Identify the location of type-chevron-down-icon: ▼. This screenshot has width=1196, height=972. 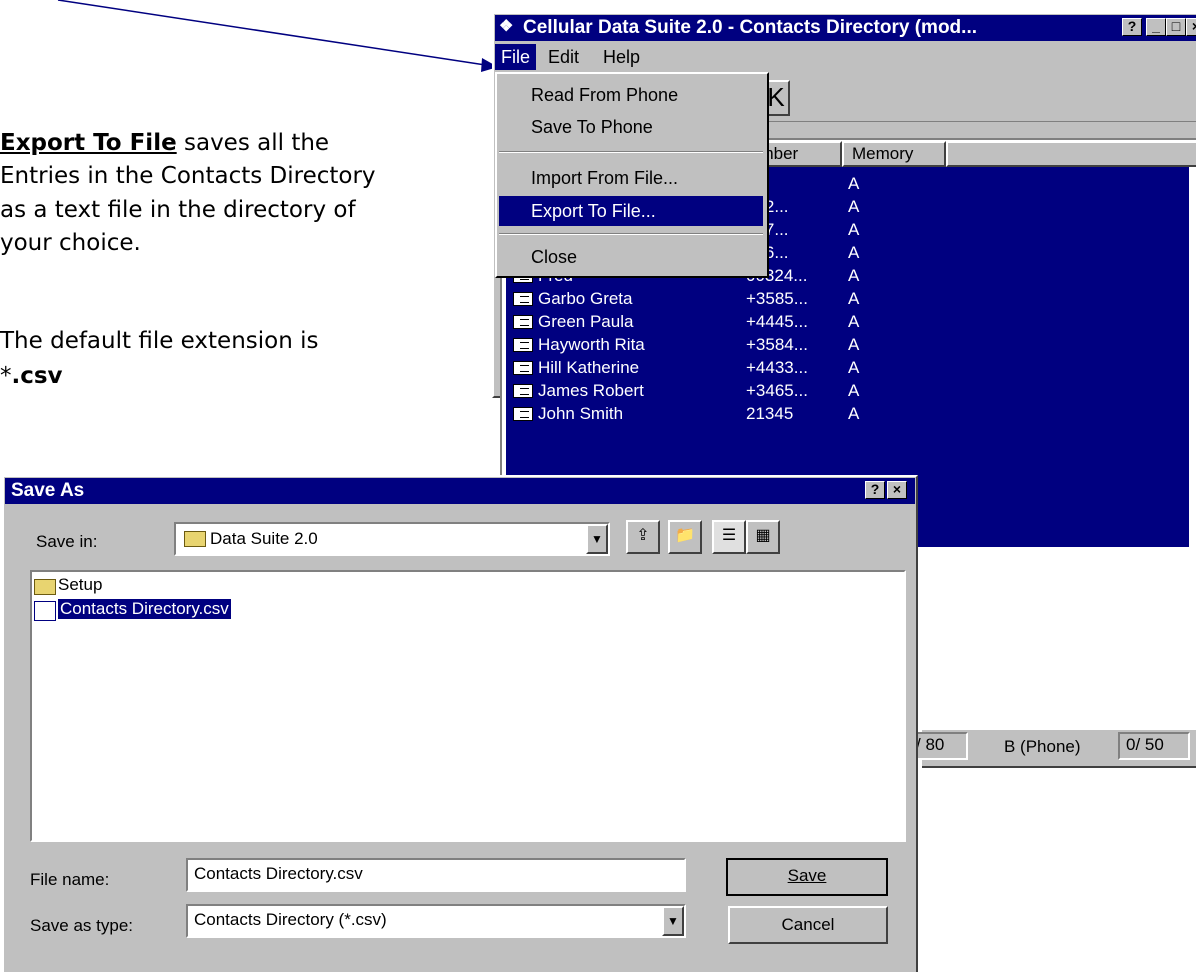
(673, 921).